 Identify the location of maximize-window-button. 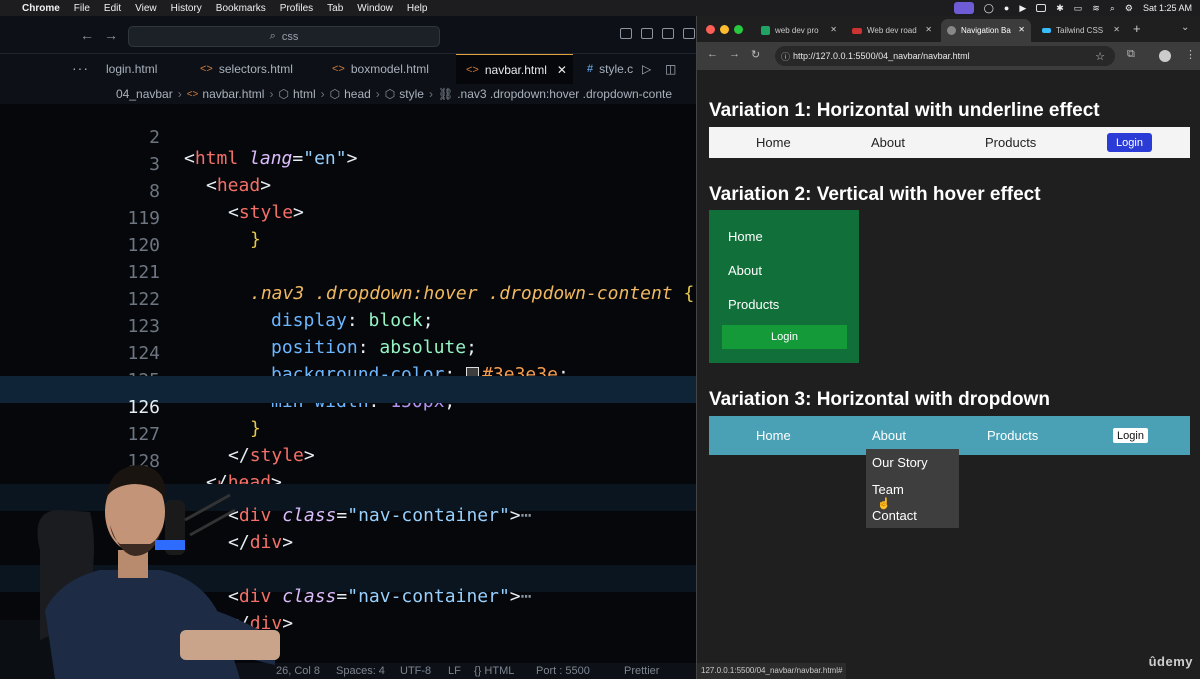
(738, 29).